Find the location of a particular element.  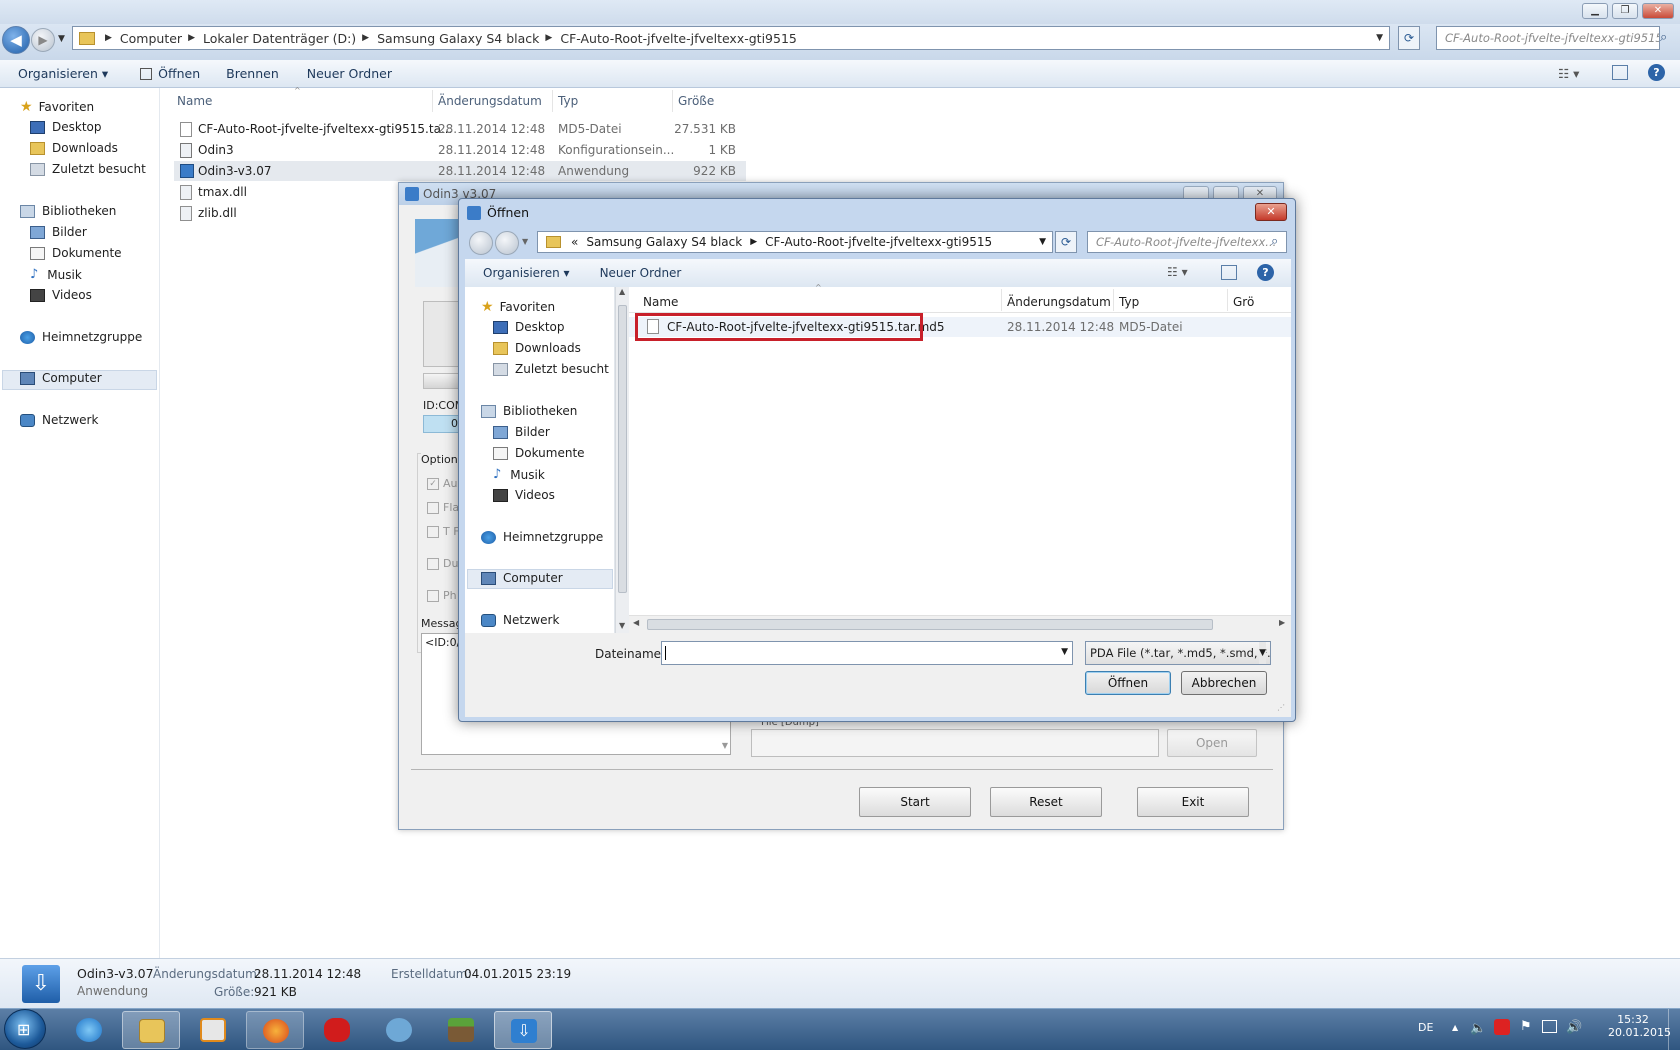

taskbar-media-player is located at coordinates (213, 1030).